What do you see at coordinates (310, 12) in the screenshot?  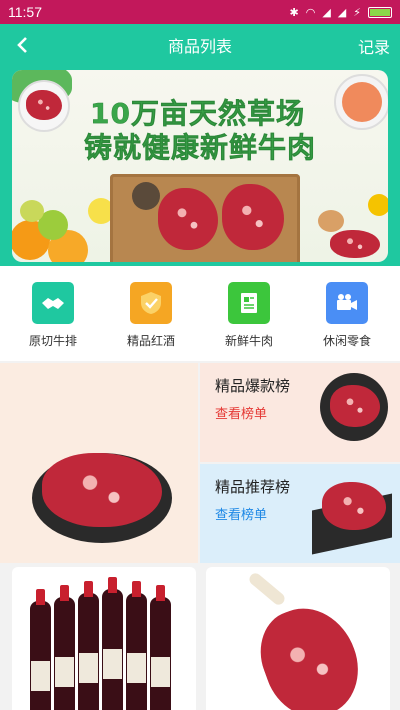 I see `wifi-icon: ◠` at bounding box center [310, 12].